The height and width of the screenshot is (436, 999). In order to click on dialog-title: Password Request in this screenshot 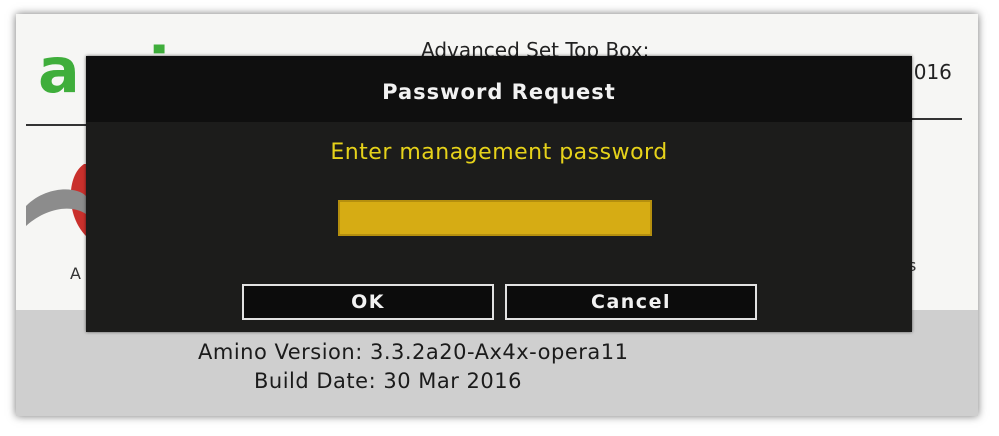, I will do `click(499, 92)`.